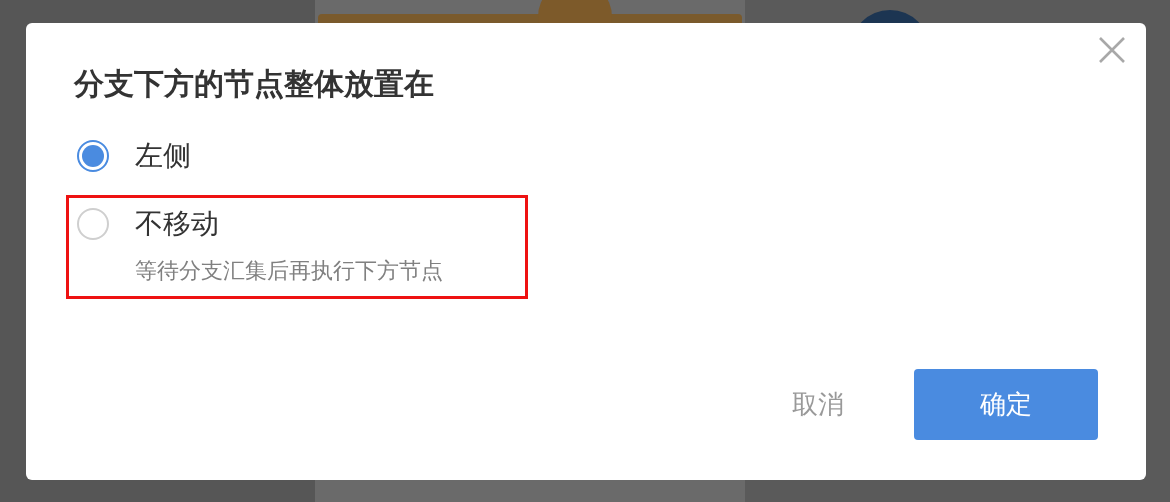  Describe the element at coordinates (163, 156) in the screenshot. I see `option-label: 左侧` at that location.